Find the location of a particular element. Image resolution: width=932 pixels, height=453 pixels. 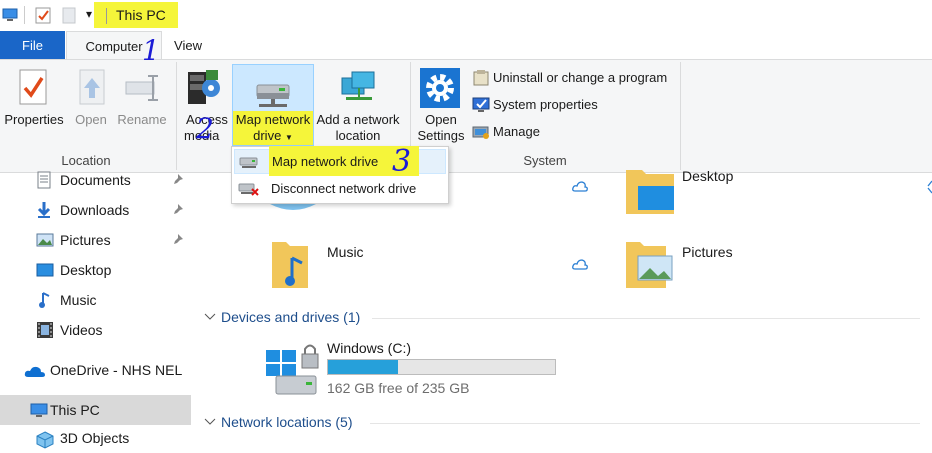

nav-label: Documents is located at coordinates (95, 180).